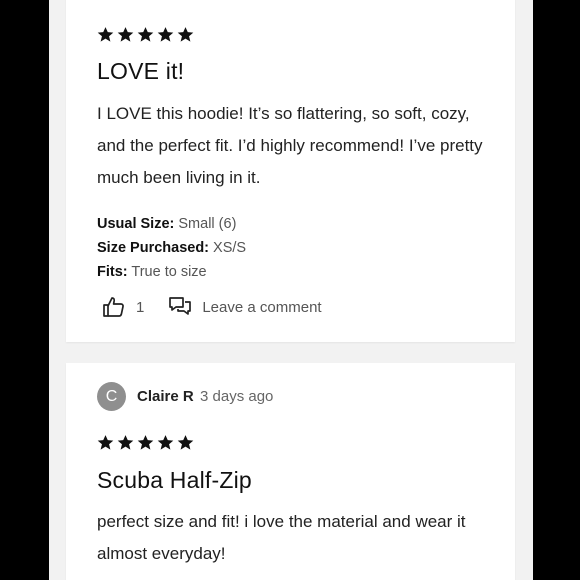 The width and height of the screenshot is (580, 580). Describe the element at coordinates (141, 71) in the screenshot. I see `review-title: LOVE it!` at that location.